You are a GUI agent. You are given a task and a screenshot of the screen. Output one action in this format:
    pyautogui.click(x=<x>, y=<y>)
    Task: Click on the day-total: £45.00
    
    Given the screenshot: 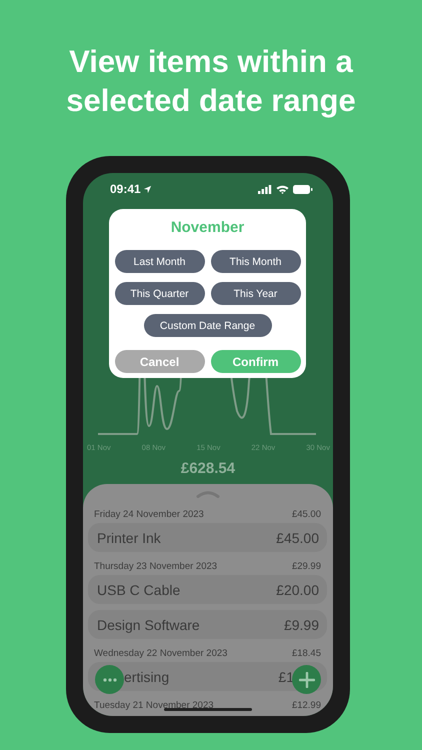 What is the action you would take?
    pyautogui.click(x=306, y=514)
    